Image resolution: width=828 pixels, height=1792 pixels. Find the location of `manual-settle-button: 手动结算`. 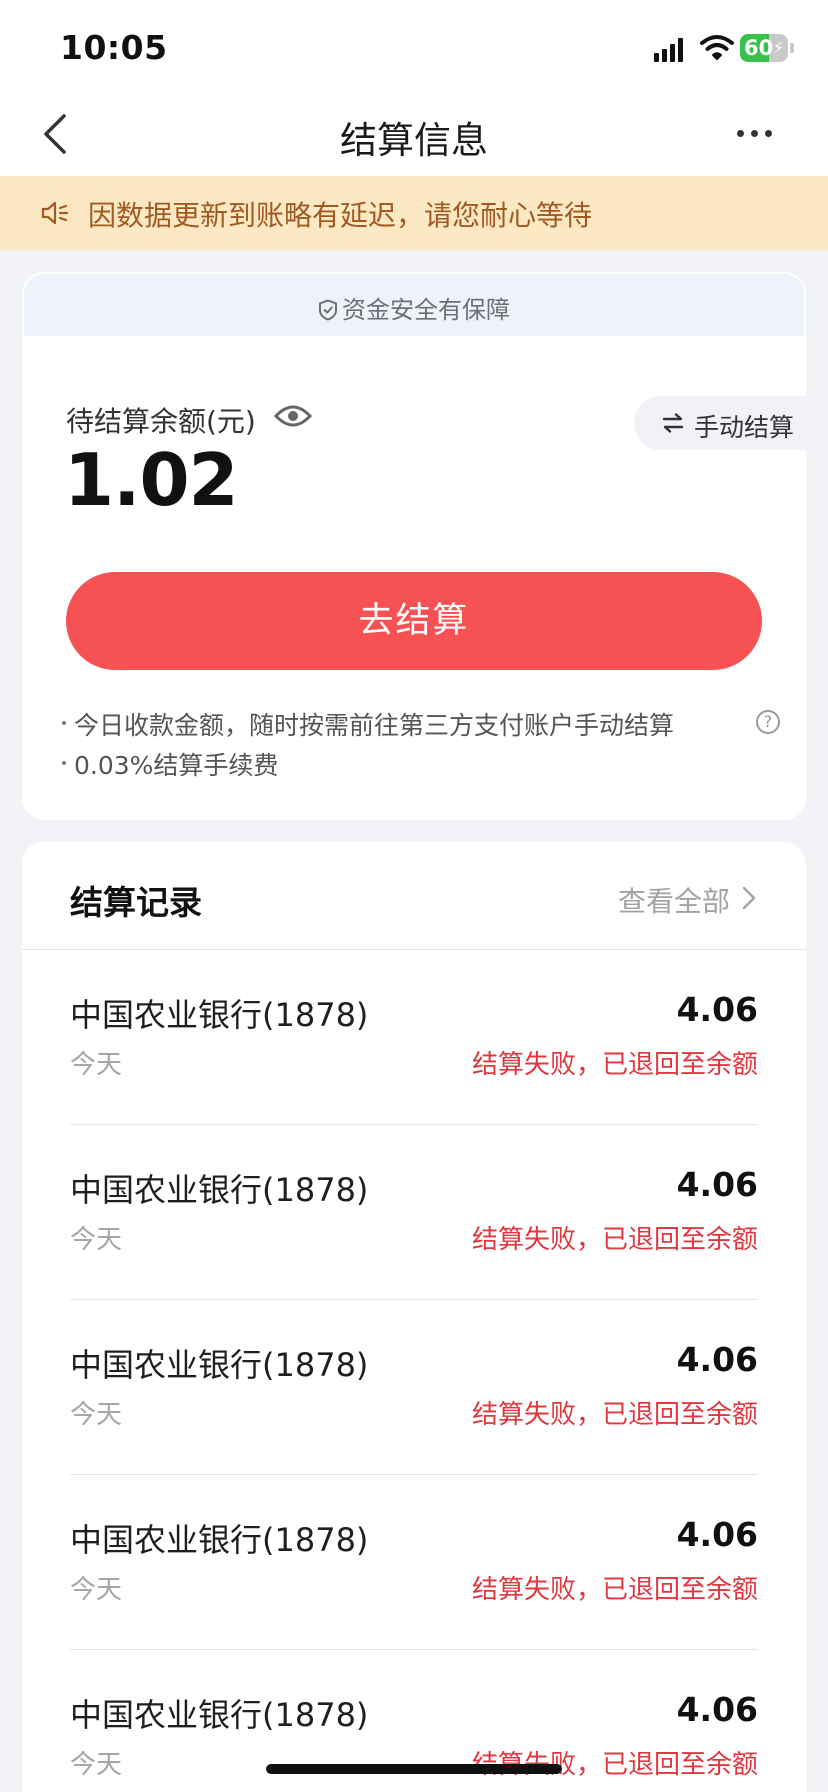

manual-settle-button: 手动结算 is located at coordinates (720, 423).